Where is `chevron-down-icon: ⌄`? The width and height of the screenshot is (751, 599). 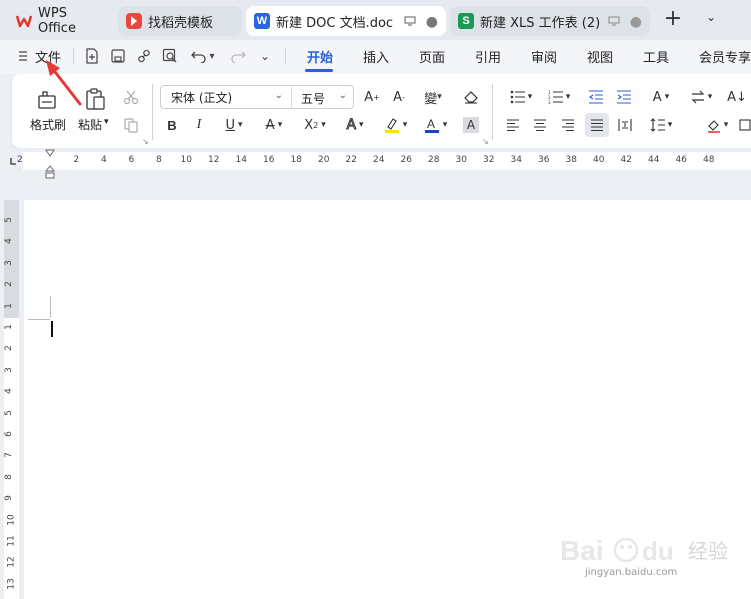
chevron-down-icon: ⌄ is located at coordinates (711, 19).